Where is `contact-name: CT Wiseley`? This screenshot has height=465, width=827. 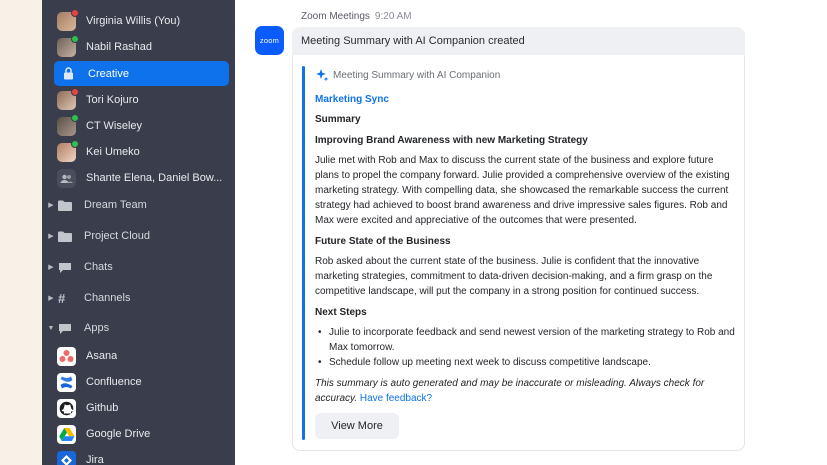 contact-name: CT Wiseley is located at coordinates (114, 126).